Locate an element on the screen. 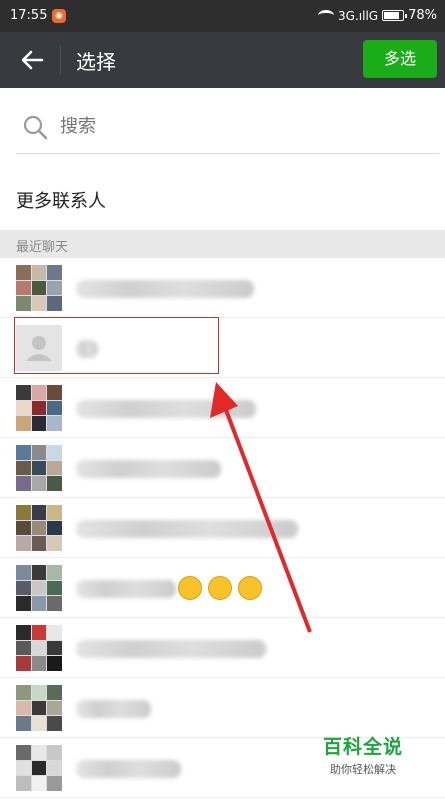 The height and width of the screenshot is (800, 445). search-input is located at coordinates (210, 126).